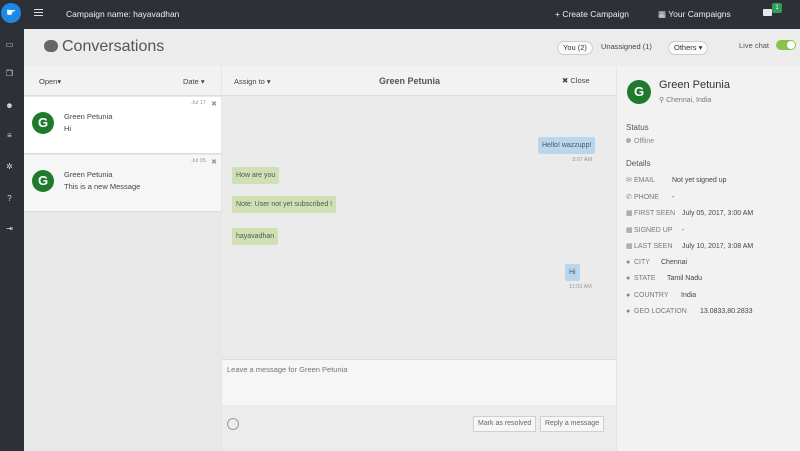 This screenshot has height=451, width=800. Describe the element at coordinates (256, 175) in the screenshot. I see `message-incoming: How are you` at that location.